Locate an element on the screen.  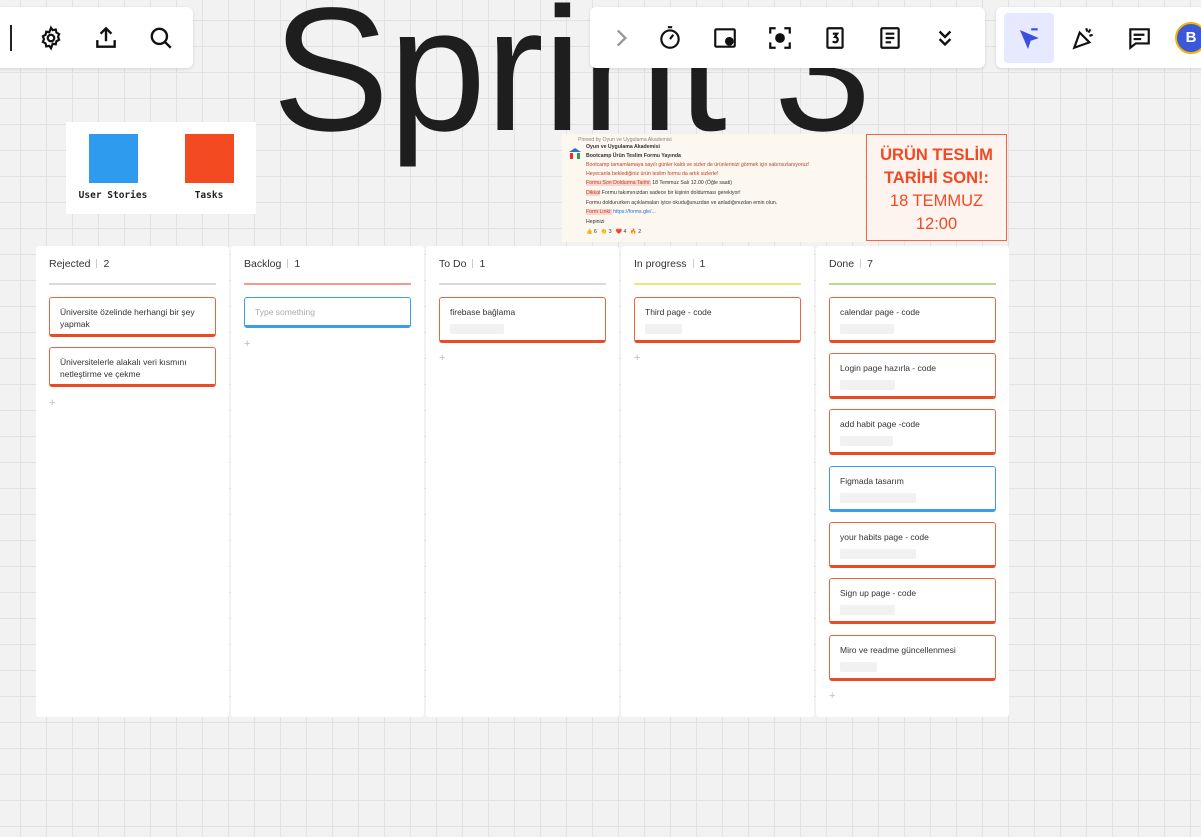
countdown-icon is located at coordinates (835, 38).